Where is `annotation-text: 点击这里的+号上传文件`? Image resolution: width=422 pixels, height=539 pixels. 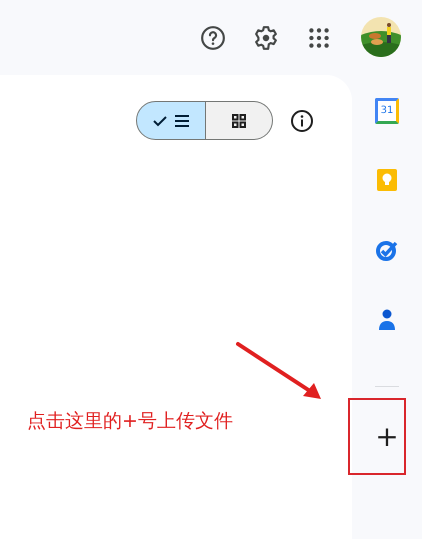 annotation-text: 点击这里的+号上传文件 is located at coordinates (130, 421).